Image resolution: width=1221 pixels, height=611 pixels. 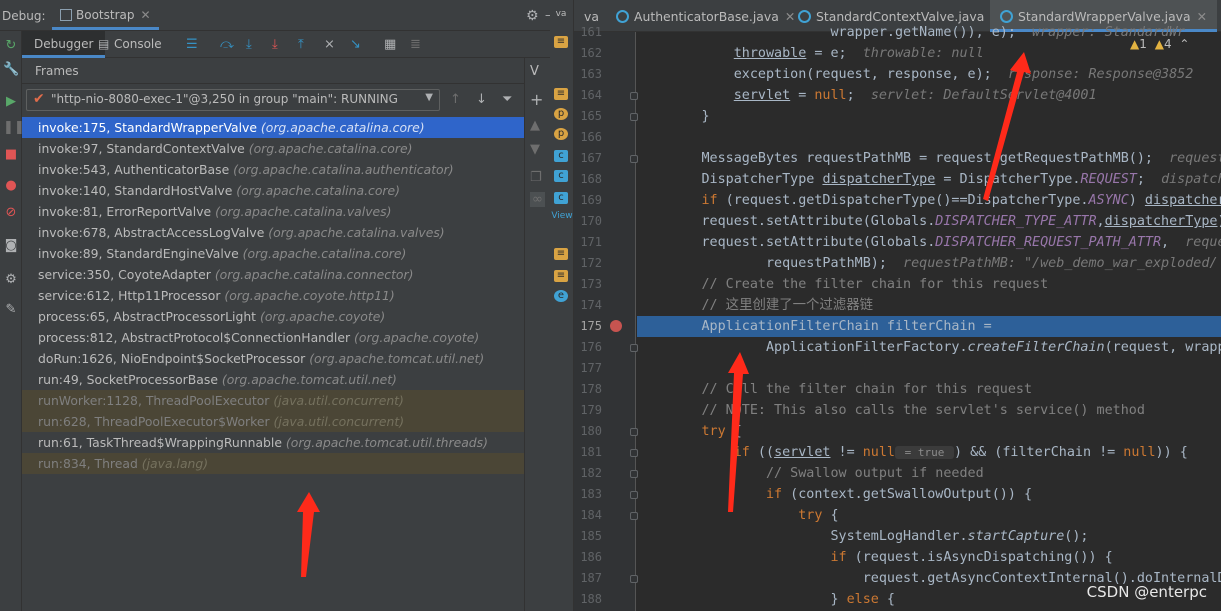 What do you see at coordinates (415, 44) in the screenshot?
I see `trace-icon: ≣` at bounding box center [415, 44].